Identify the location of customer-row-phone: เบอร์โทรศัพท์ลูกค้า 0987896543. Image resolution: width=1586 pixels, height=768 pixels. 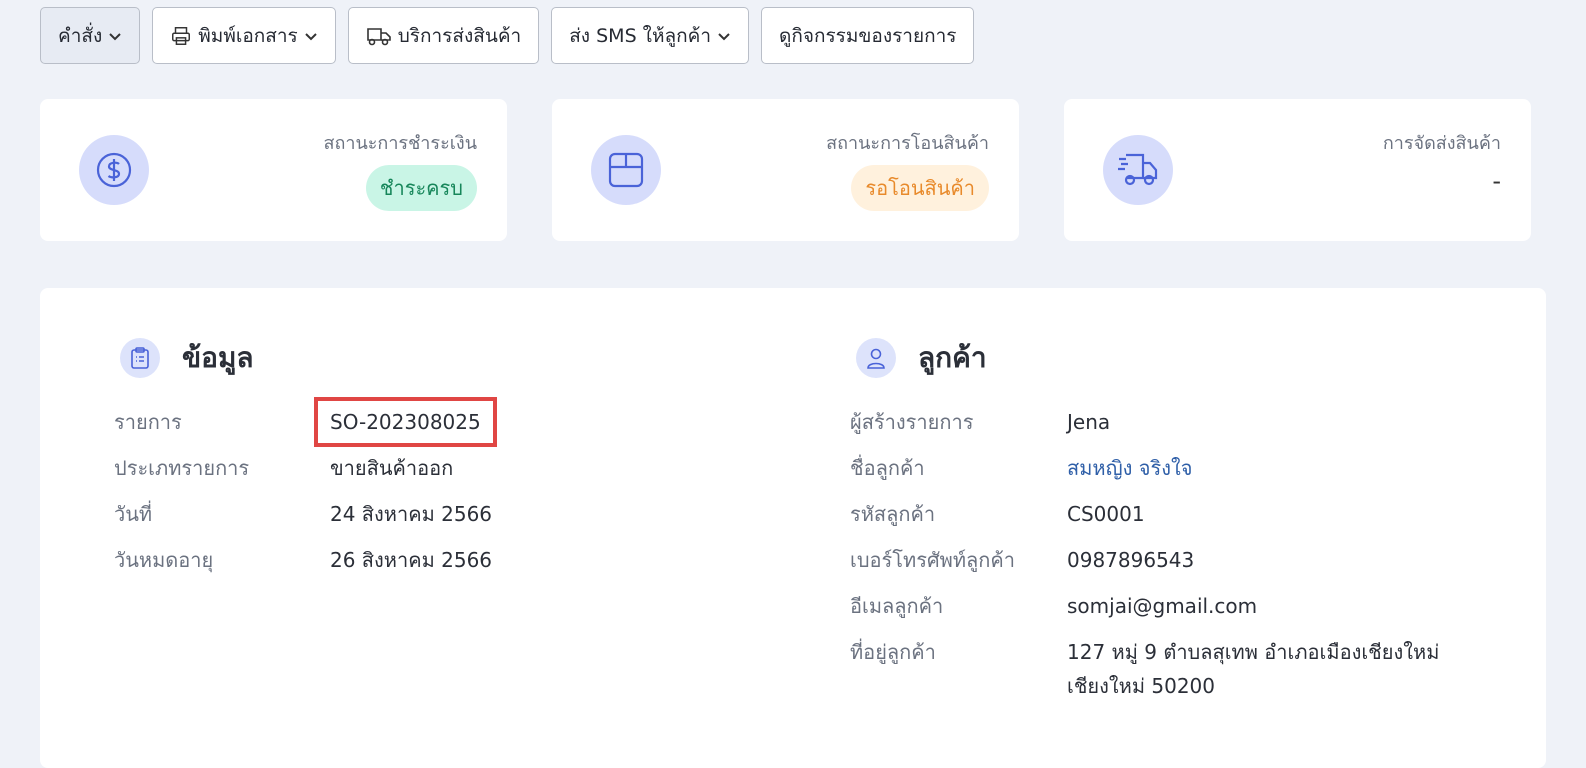
(1144, 566).